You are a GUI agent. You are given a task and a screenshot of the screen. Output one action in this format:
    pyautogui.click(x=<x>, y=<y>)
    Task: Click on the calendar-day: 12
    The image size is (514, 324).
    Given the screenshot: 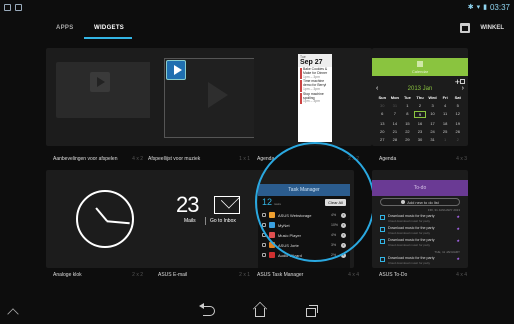 What is the action you would take?
    pyautogui.click(x=457, y=113)
    